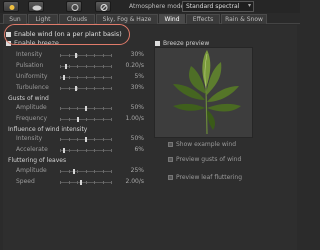 The height and width of the screenshot is (250, 320). I want to click on tab-light: Light, so click(43, 19).